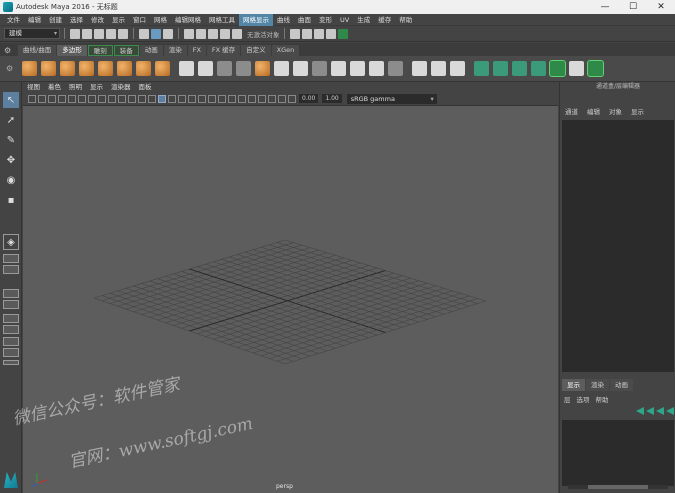 The image size is (675, 493). Describe the element at coordinates (242, 98) in the screenshot. I see `multisample-aa-icon` at that location.